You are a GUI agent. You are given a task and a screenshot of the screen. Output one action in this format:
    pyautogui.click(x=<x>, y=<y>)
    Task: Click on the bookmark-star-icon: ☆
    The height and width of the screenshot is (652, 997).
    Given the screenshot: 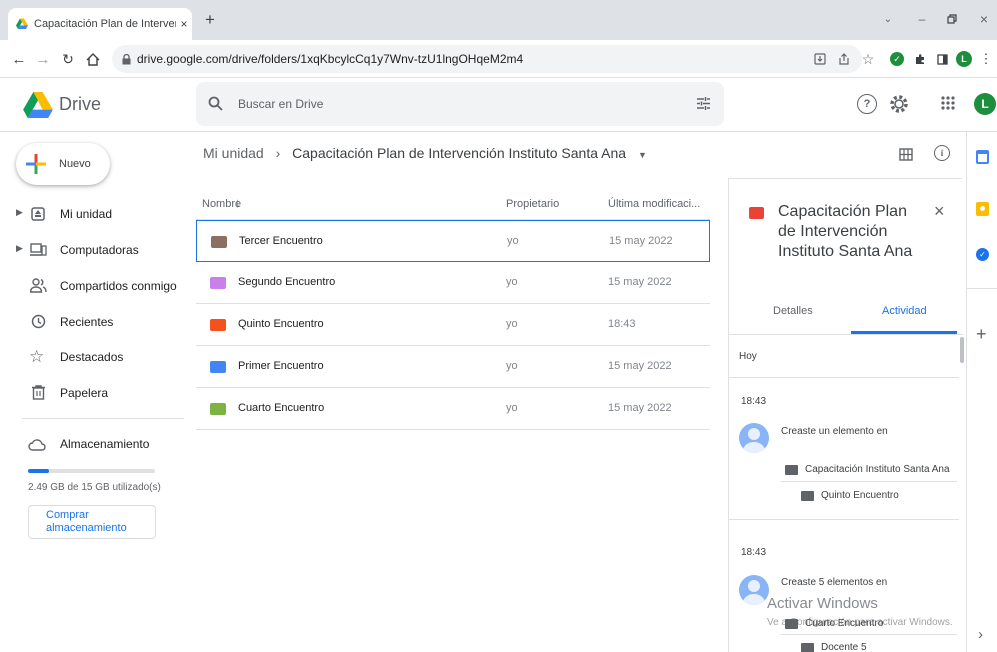 What is the action you would take?
    pyautogui.click(x=868, y=59)
    